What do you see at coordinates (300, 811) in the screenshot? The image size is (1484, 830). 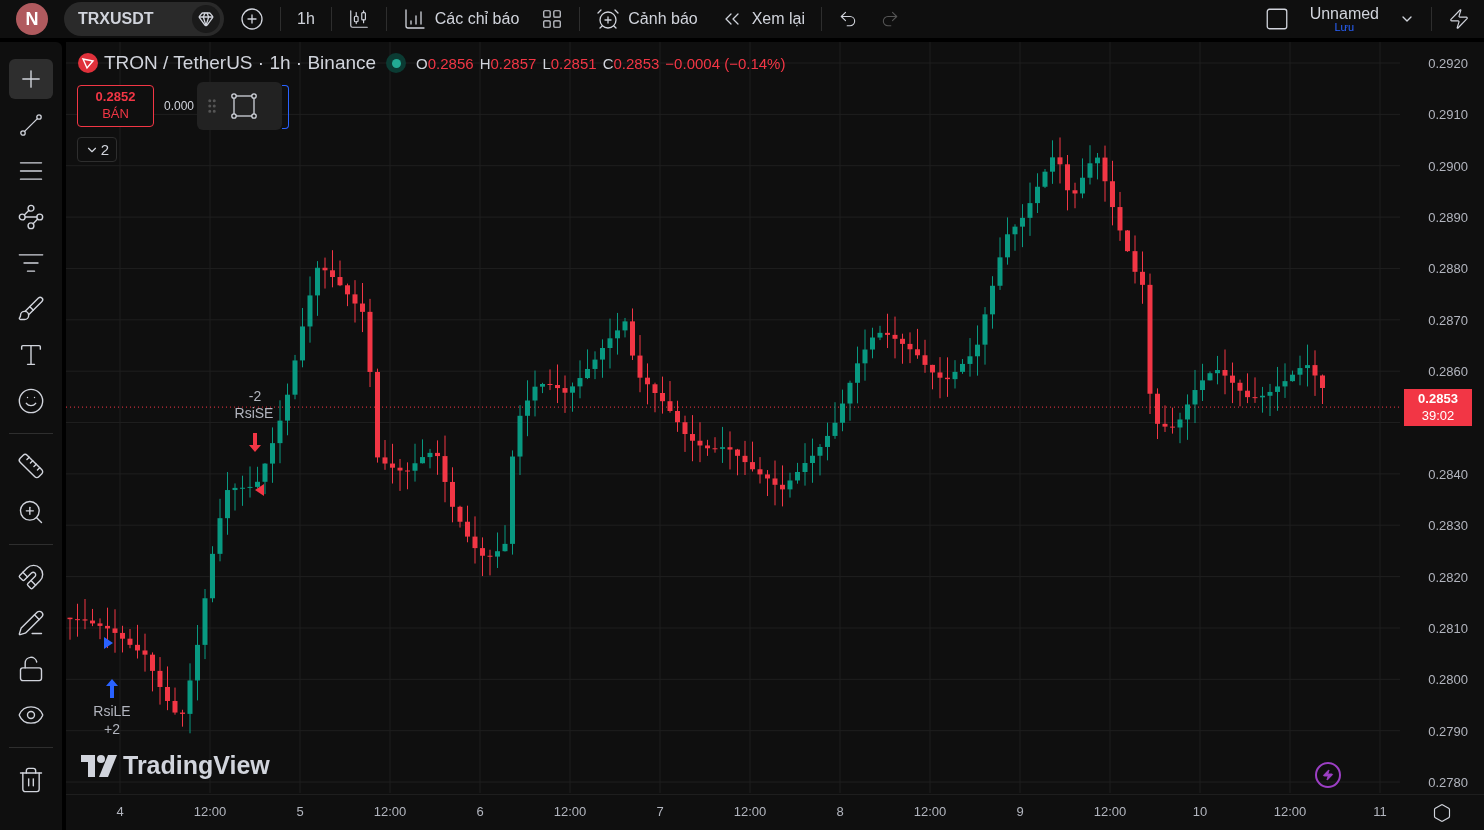 I see `time-label: 5` at bounding box center [300, 811].